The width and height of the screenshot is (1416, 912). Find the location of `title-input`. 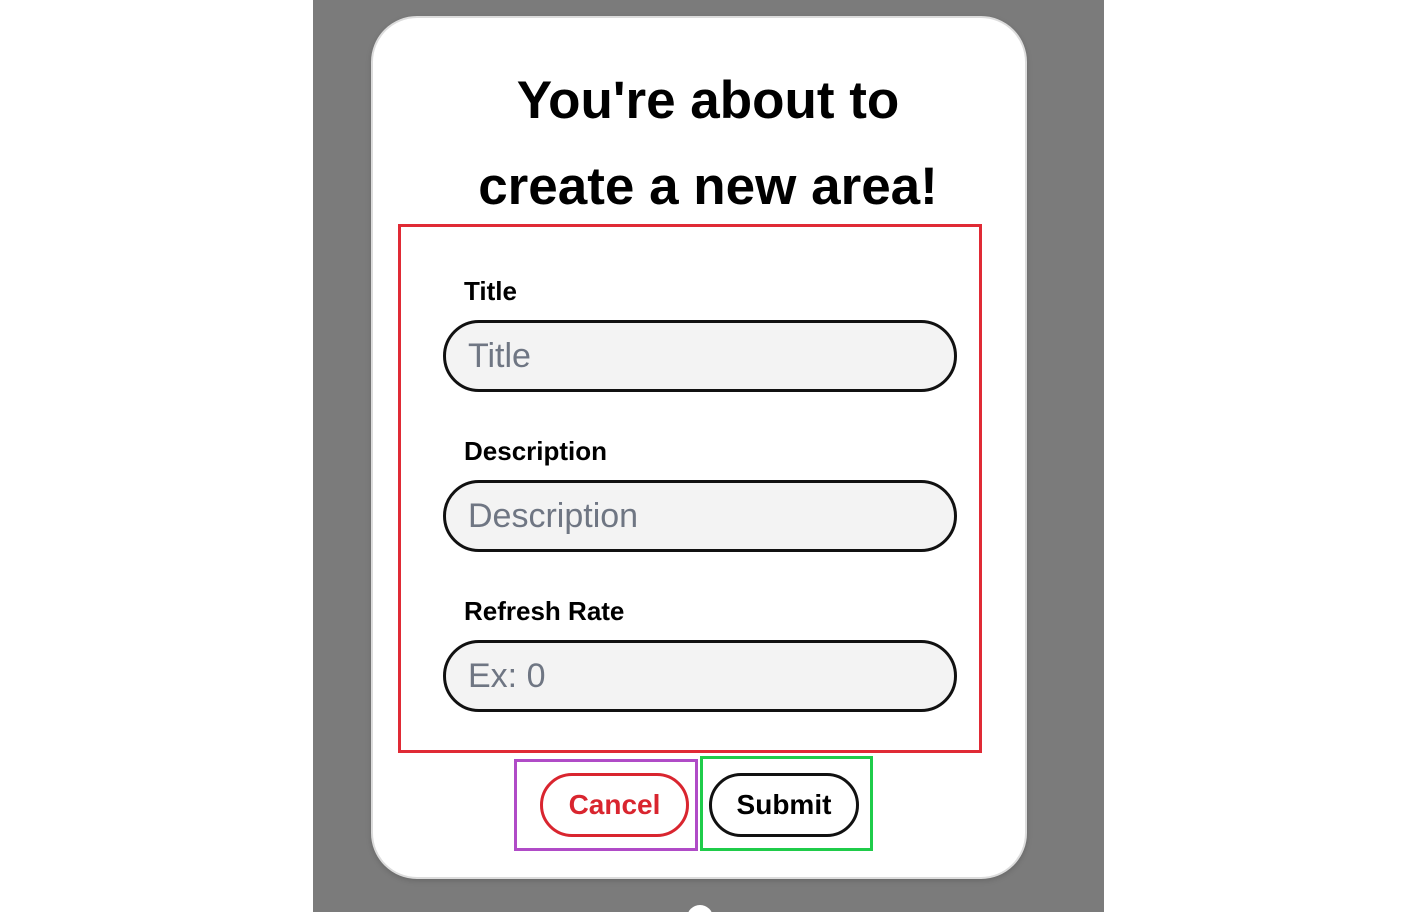

title-input is located at coordinates (700, 356).